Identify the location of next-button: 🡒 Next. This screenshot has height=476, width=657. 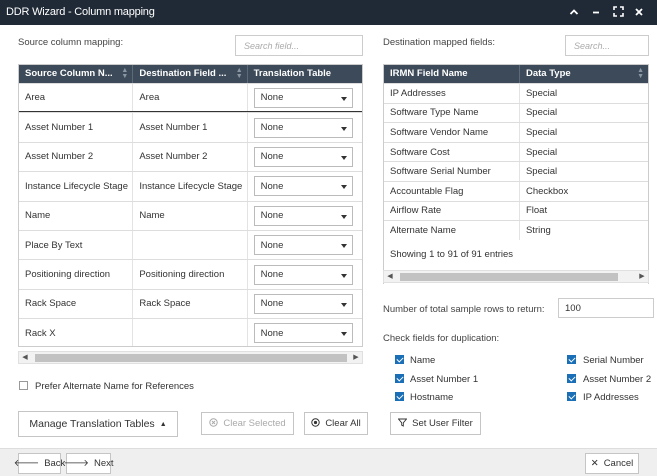
(88, 463).